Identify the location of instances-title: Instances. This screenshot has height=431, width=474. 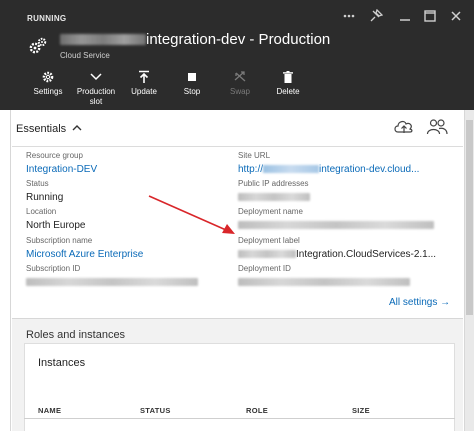
(62, 363).